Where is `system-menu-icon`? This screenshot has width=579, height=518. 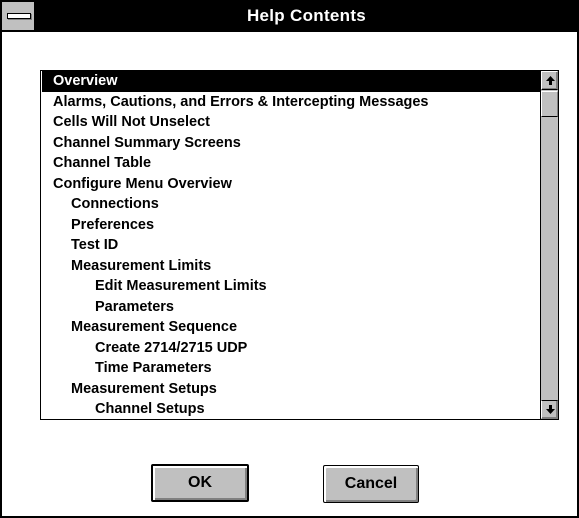 system-menu-icon is located at coordinates (19, 16).